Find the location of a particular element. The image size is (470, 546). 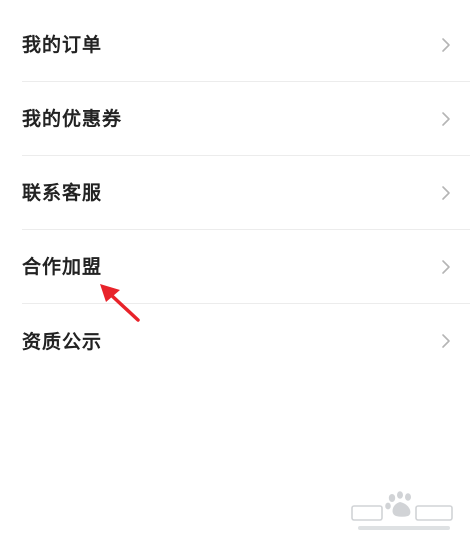

menu-item-customer-service: 联系客服 is located at coordinates (246, 193).